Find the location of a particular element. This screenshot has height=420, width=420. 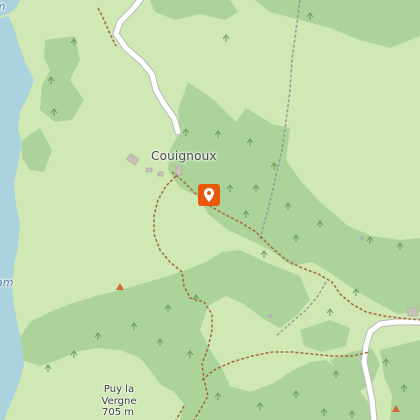

map-pin-icon is located at coordinates (210, 196).